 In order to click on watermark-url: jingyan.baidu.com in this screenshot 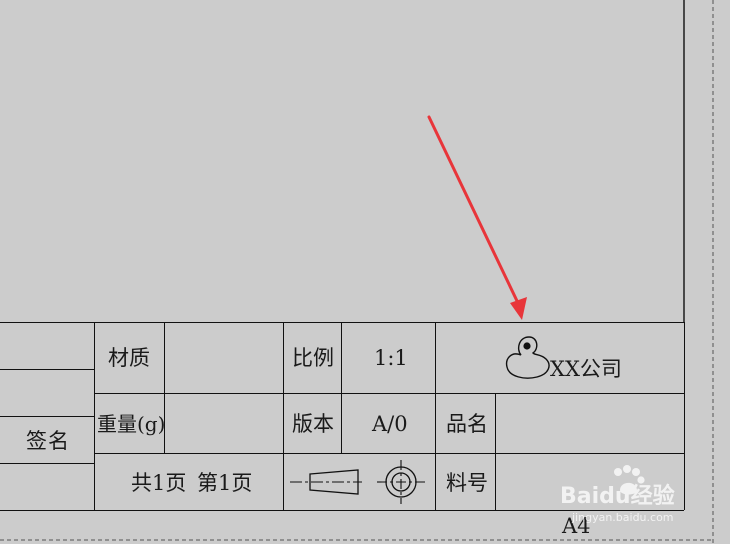, I will do `click(623, 517)`.